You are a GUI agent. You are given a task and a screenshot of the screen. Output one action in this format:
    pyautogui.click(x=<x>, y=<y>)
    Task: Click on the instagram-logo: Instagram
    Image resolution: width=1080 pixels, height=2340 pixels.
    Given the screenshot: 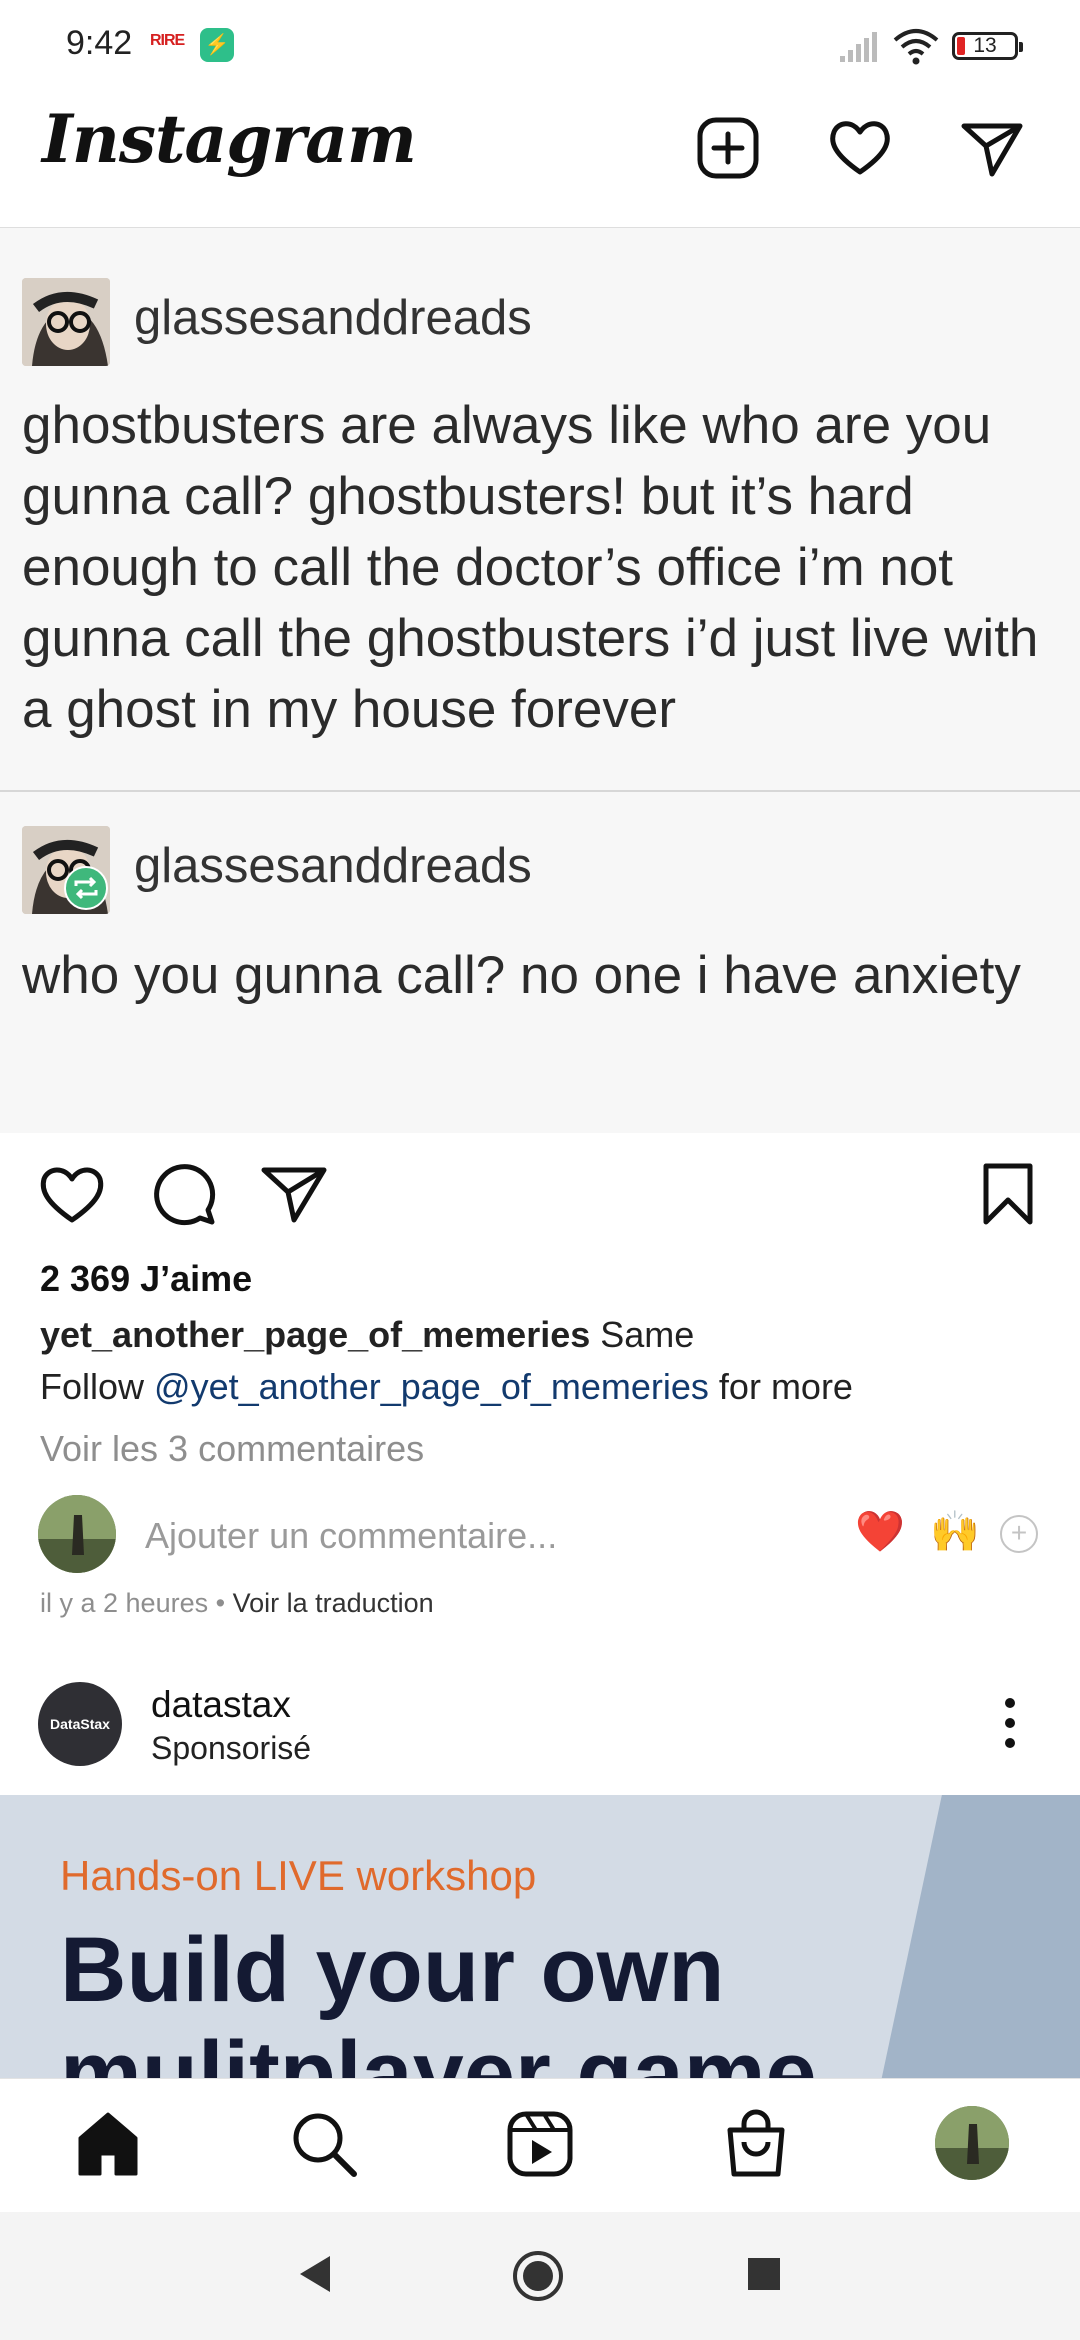 What is the action you would take?
    pyautogui.click(x=229, y=139)
    